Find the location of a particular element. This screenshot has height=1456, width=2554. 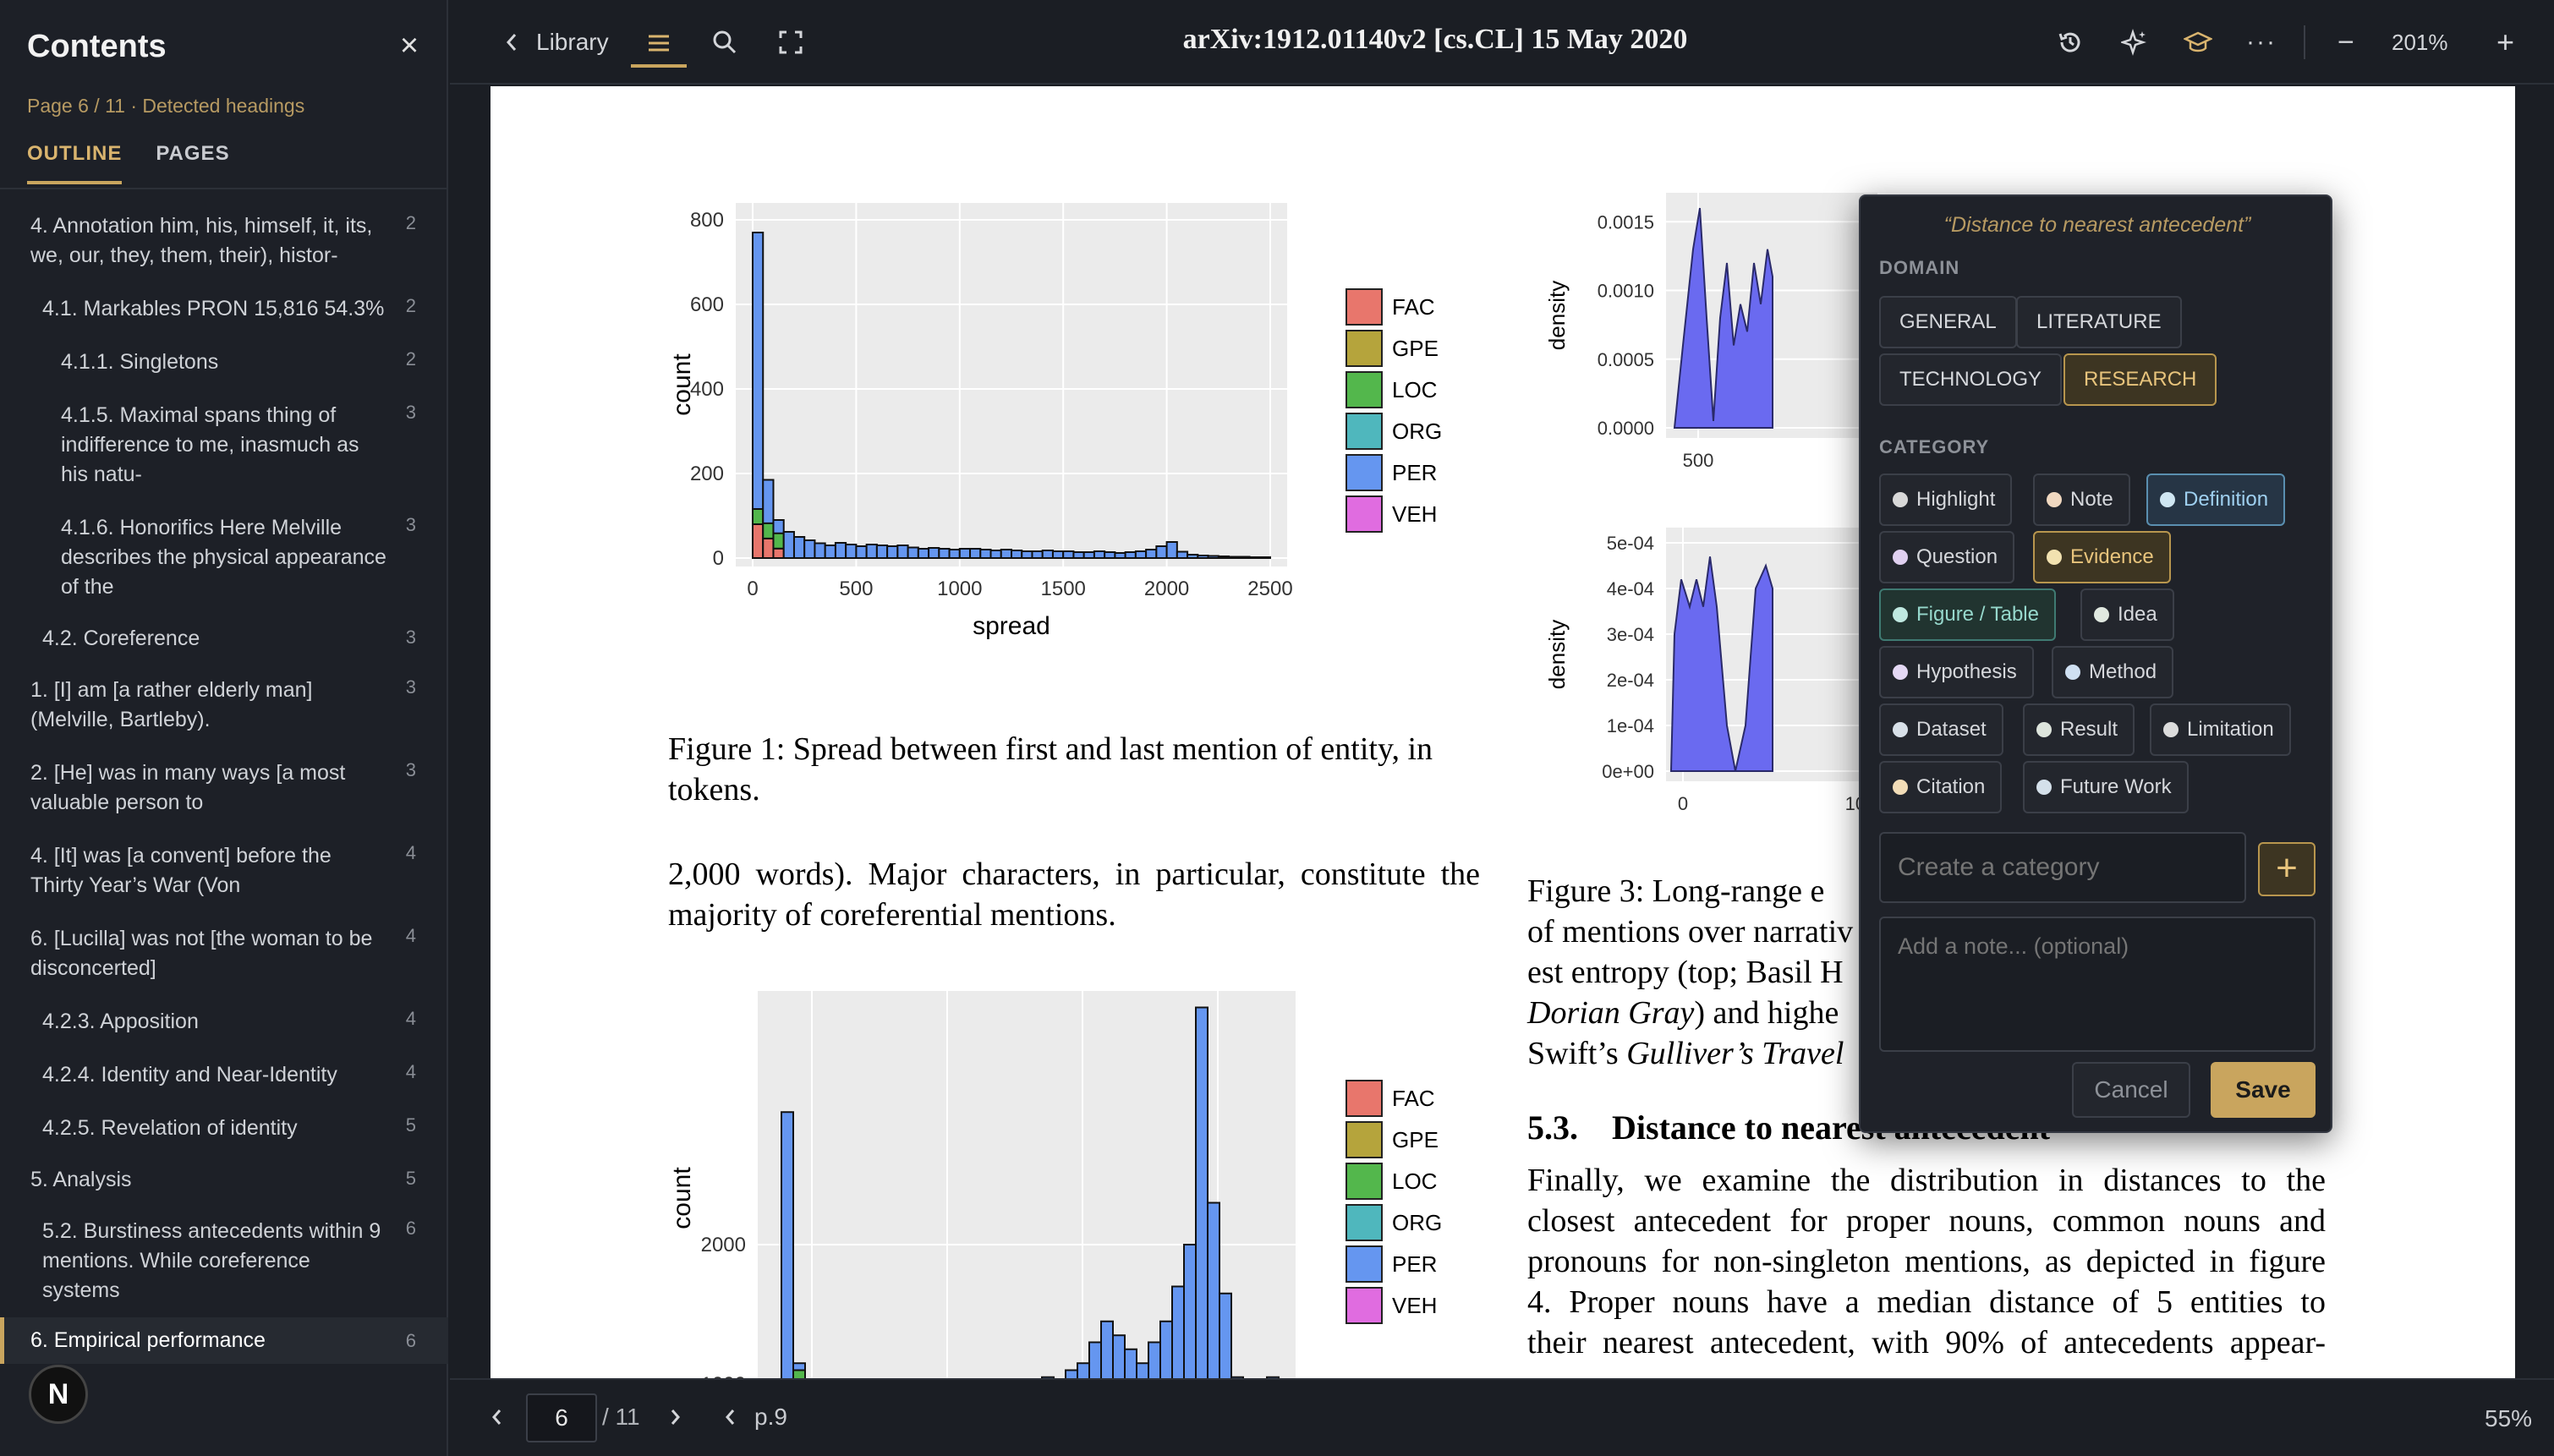

category-chip: Idea is located at coordinates (2127, 614).